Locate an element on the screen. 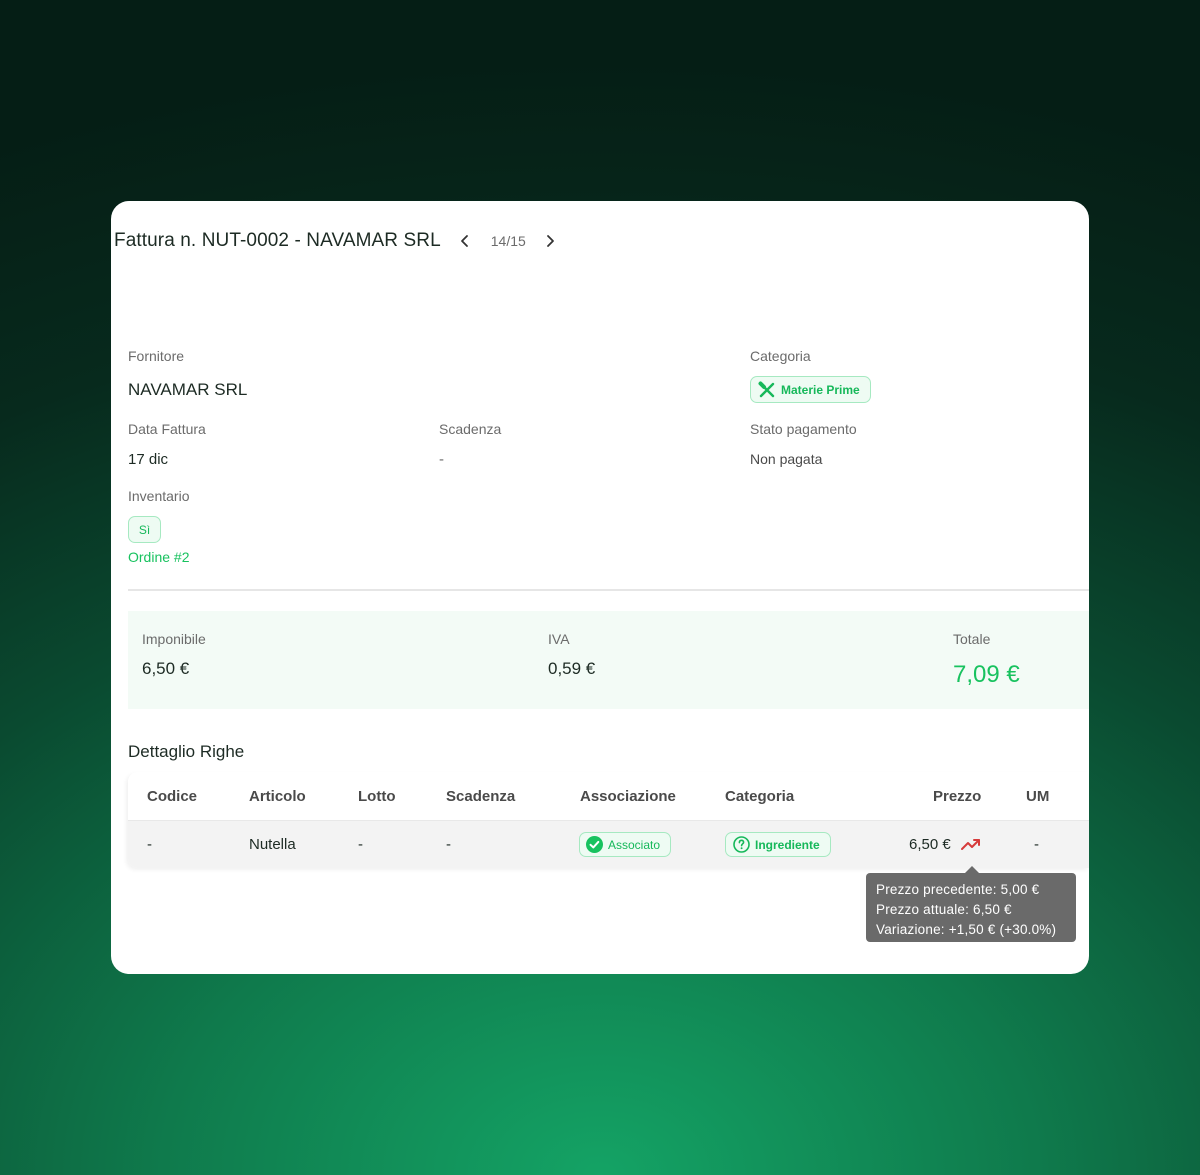 This screenshot has width=1200, height=1175. stato-pagamento-value: Non pagata is located at coordinates (786, 459).